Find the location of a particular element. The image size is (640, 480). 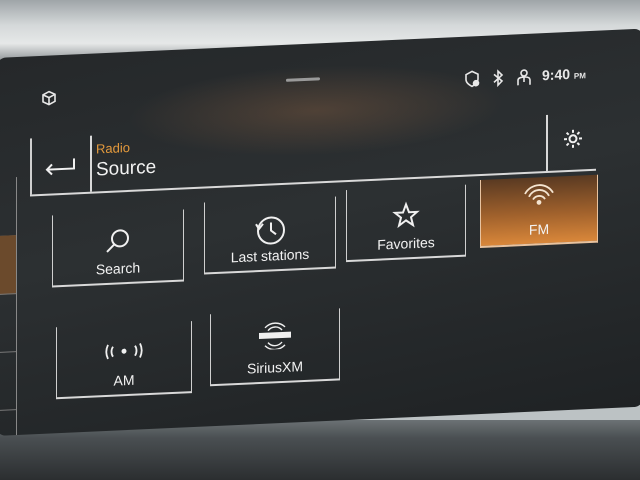

location-shield-icon is located at coordinates (472, 79).